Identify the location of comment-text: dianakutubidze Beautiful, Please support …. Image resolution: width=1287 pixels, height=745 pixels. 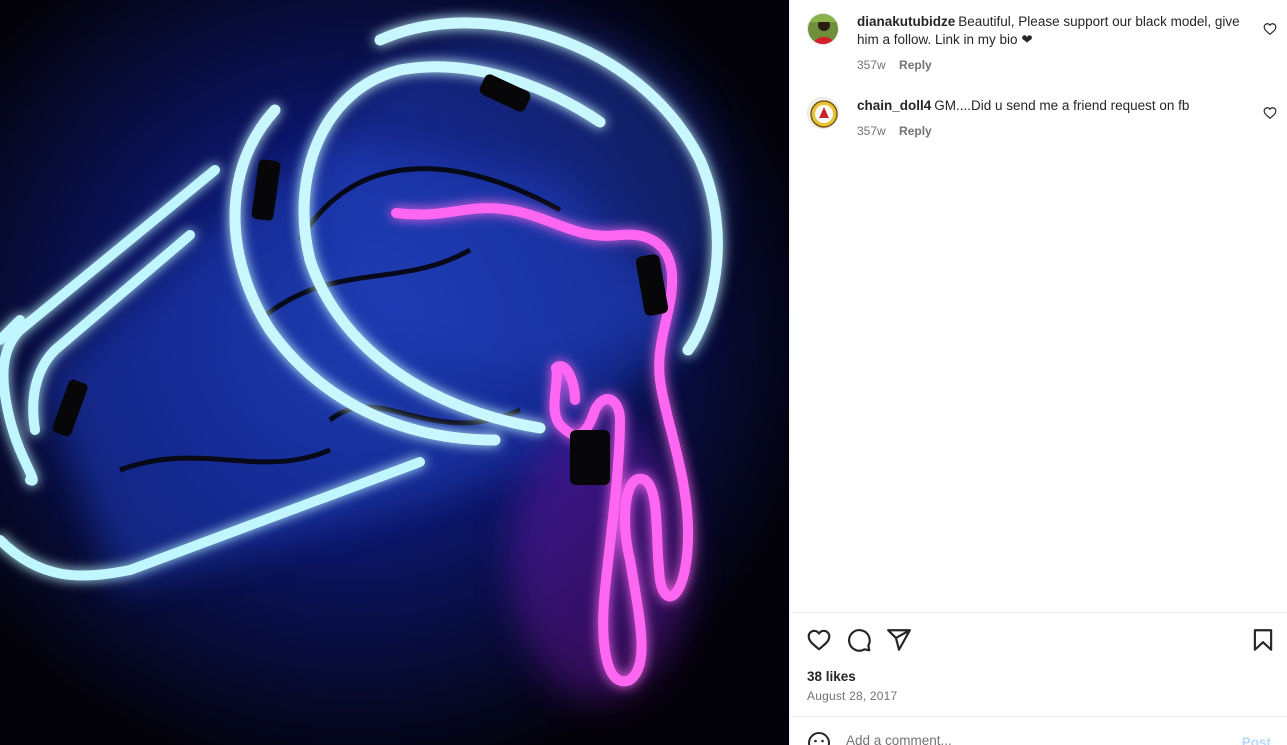
(1057, 31).